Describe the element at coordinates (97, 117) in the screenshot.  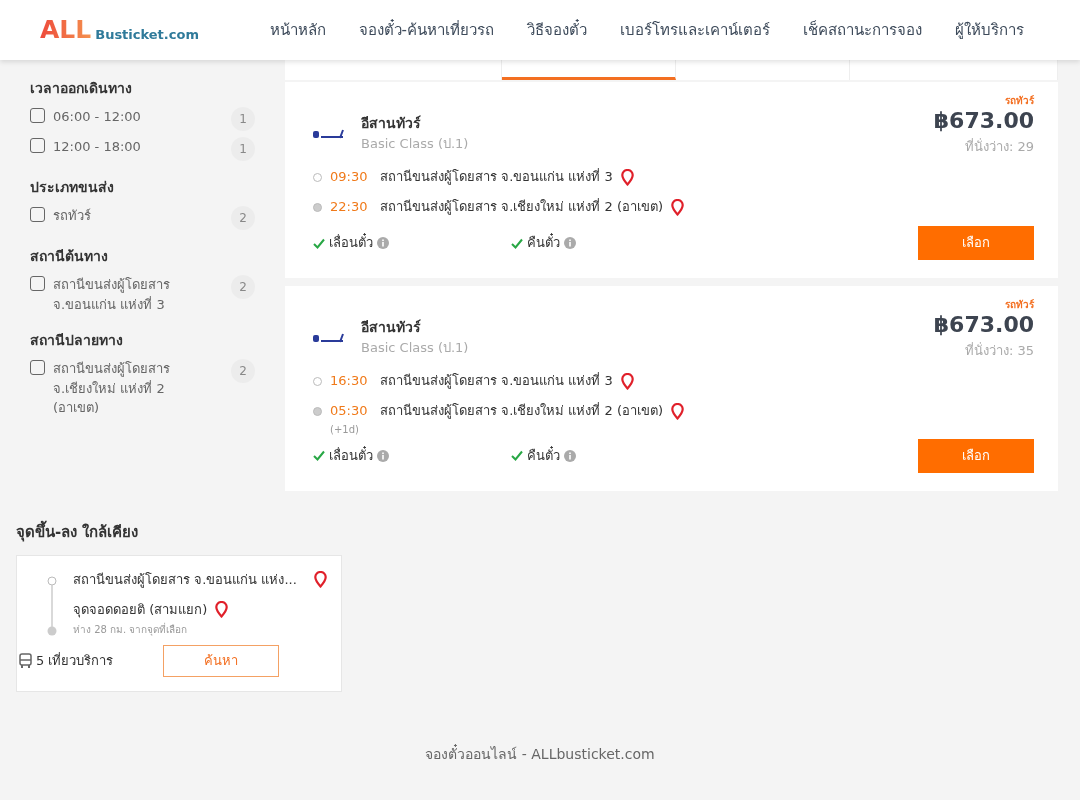
I see `filter-option-label: 06:00 - 12:00` at that location.